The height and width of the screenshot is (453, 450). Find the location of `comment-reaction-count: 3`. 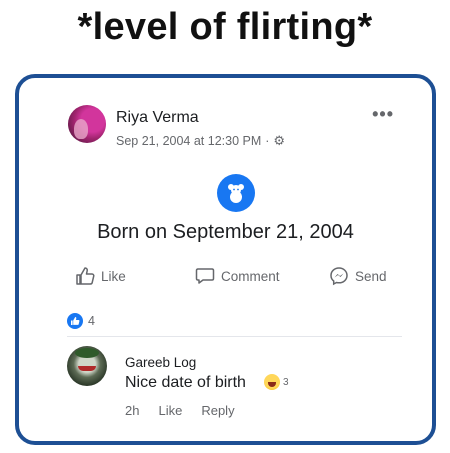

comment-reaction-count: 3 is located at coordinates (286, 382).